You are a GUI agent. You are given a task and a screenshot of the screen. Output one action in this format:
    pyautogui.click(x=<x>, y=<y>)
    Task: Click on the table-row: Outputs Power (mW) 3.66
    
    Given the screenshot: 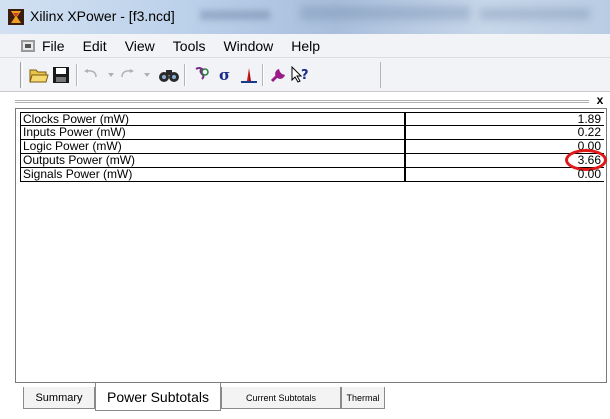 What is the action you would take?
    pyautogui.click(x=313, y=160)
    